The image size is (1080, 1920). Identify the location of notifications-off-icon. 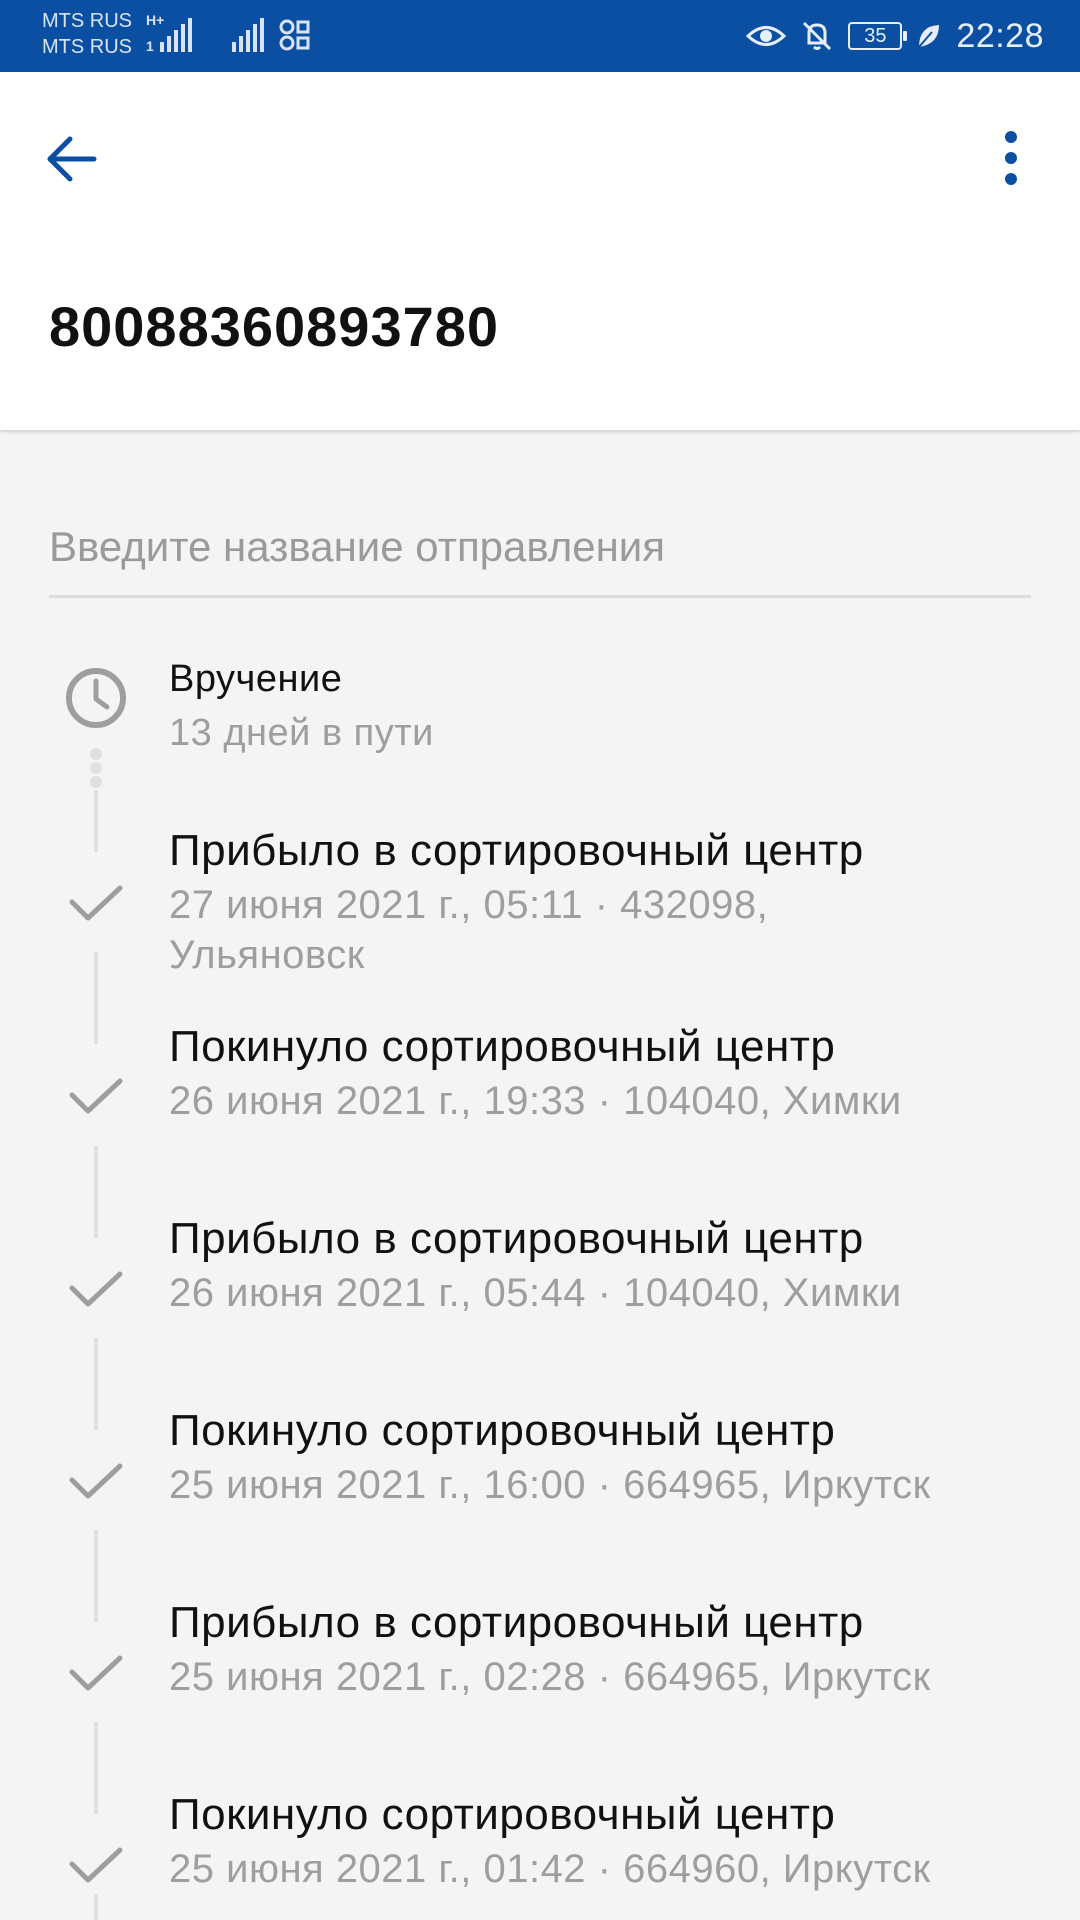
(817, 36).